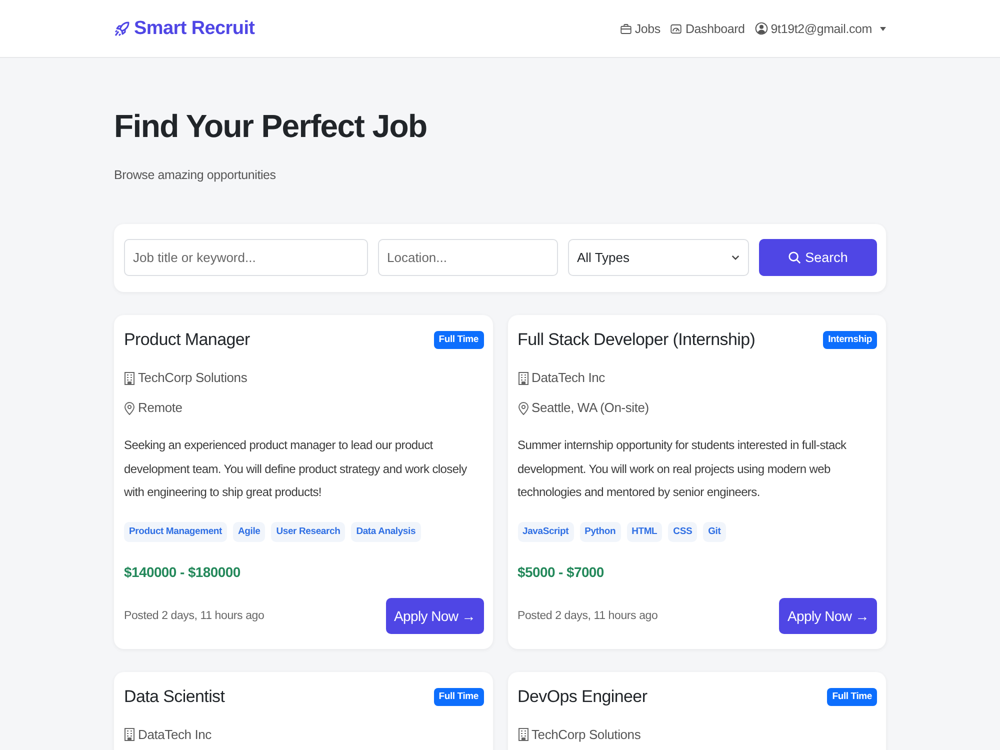 The width and height of the screenshot is (1000, 750). Describe the element at coordinates (195, 175) in the screenshot. I see `page-subtitle: Browse amazing opportunities` at that location.